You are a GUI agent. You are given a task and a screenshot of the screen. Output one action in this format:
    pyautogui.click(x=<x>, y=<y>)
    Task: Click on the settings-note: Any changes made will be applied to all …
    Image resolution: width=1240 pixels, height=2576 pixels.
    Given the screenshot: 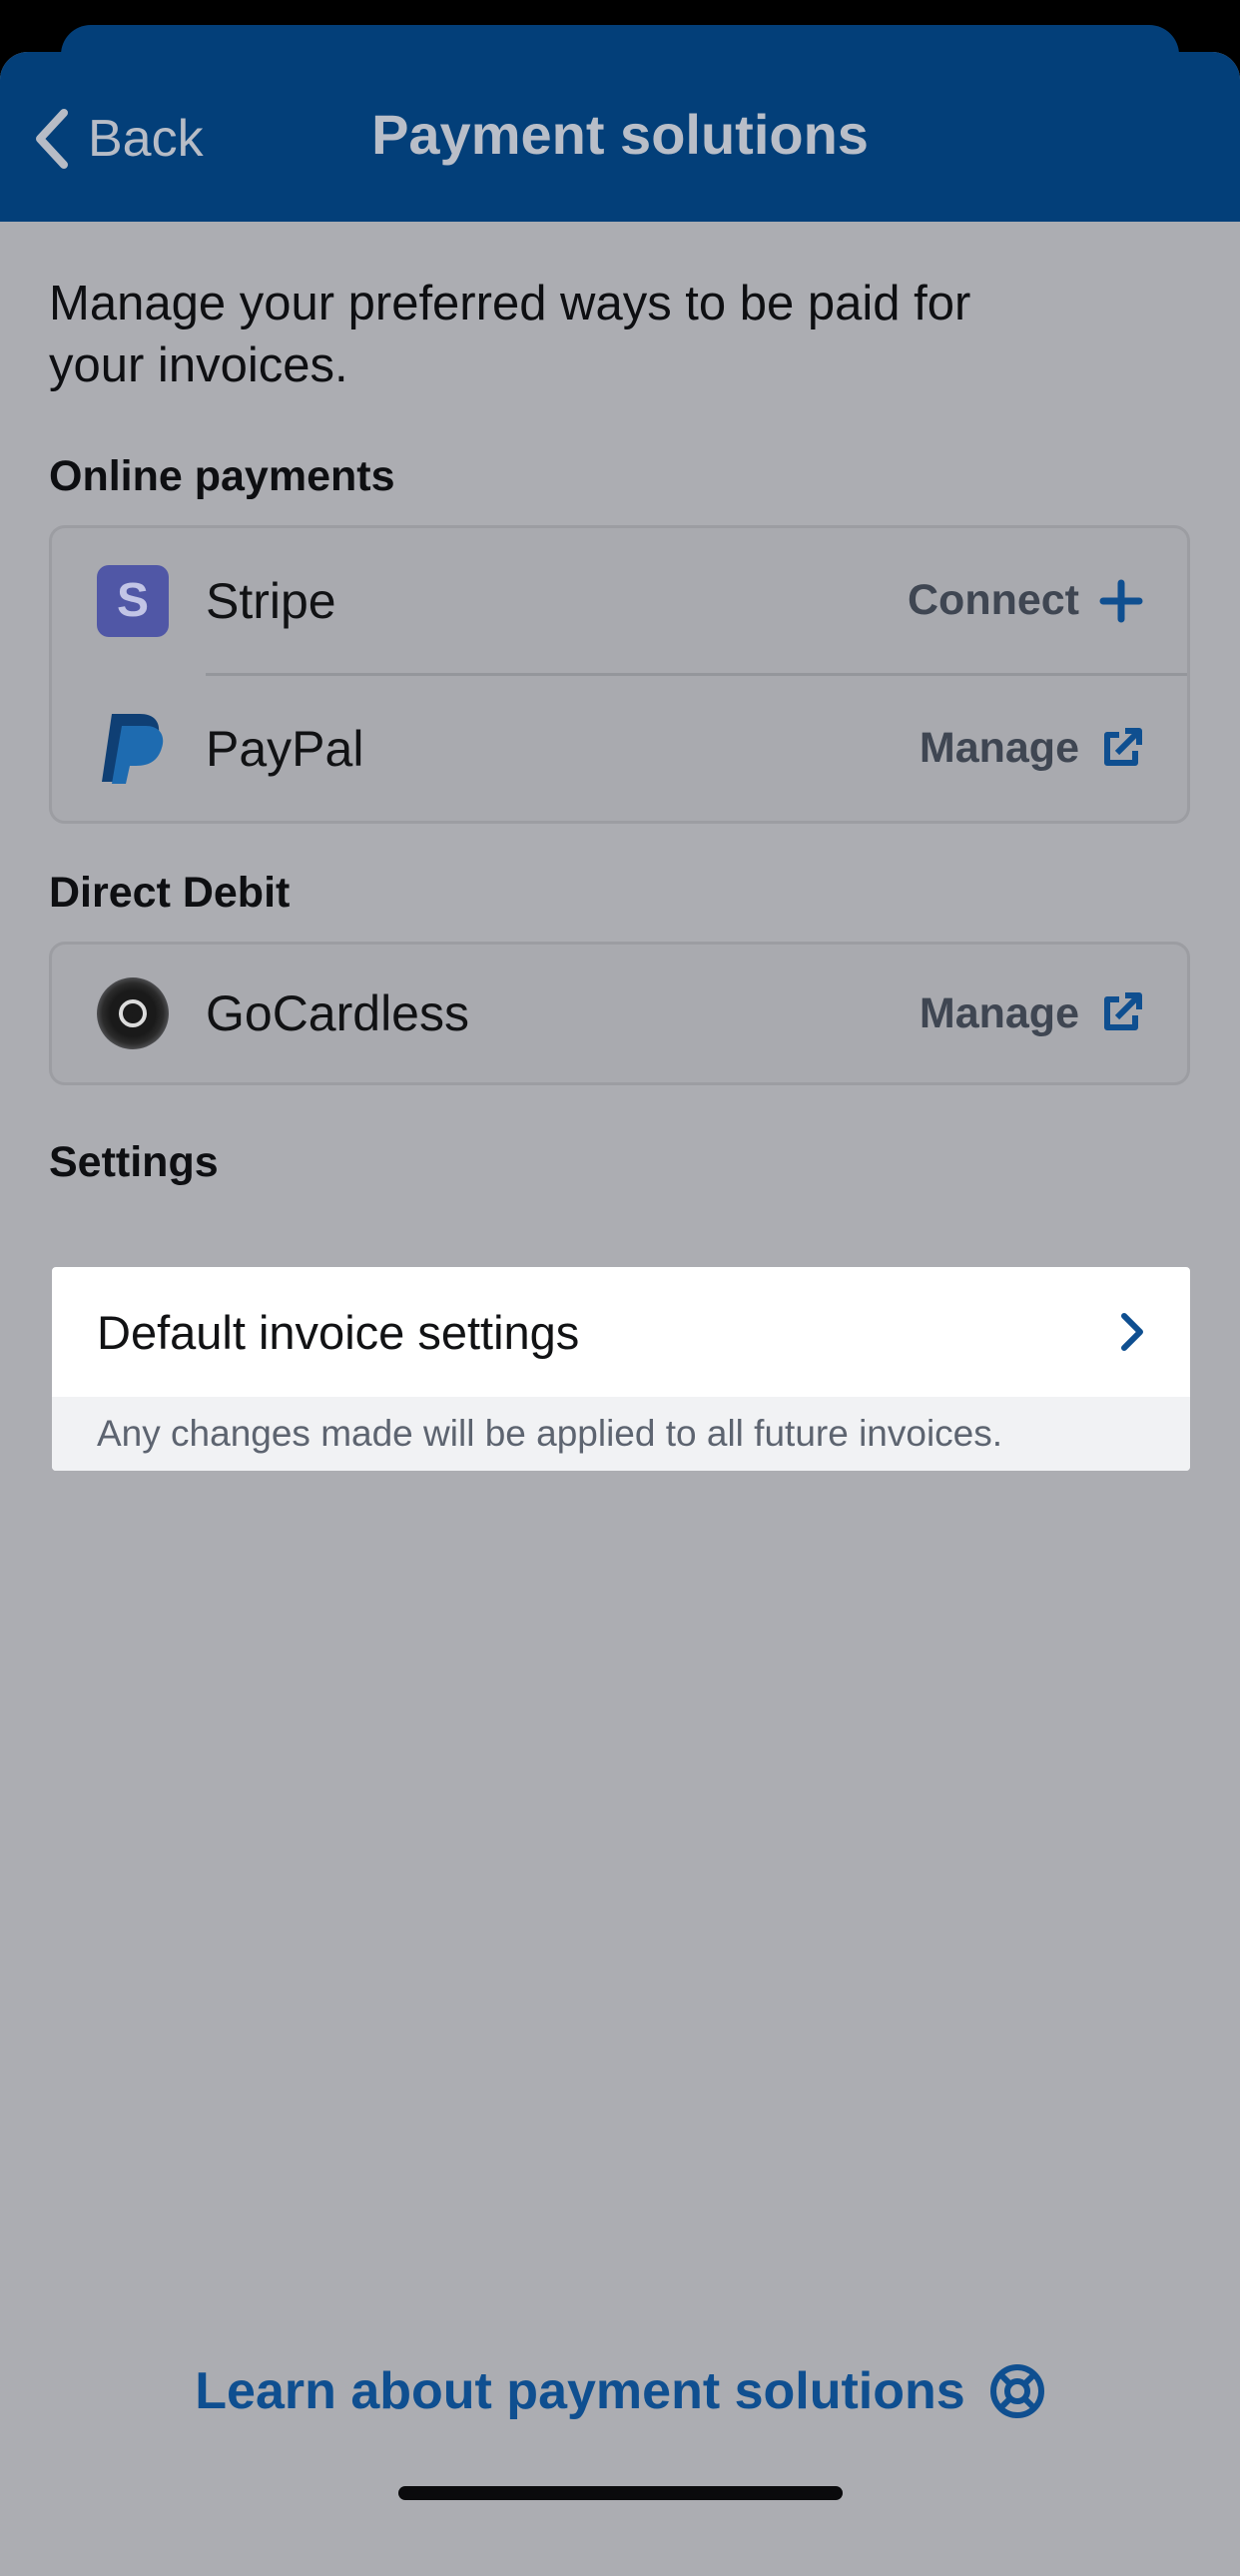 What is the action you would take?
    pyautogui.click(x=621, y=1434)
    